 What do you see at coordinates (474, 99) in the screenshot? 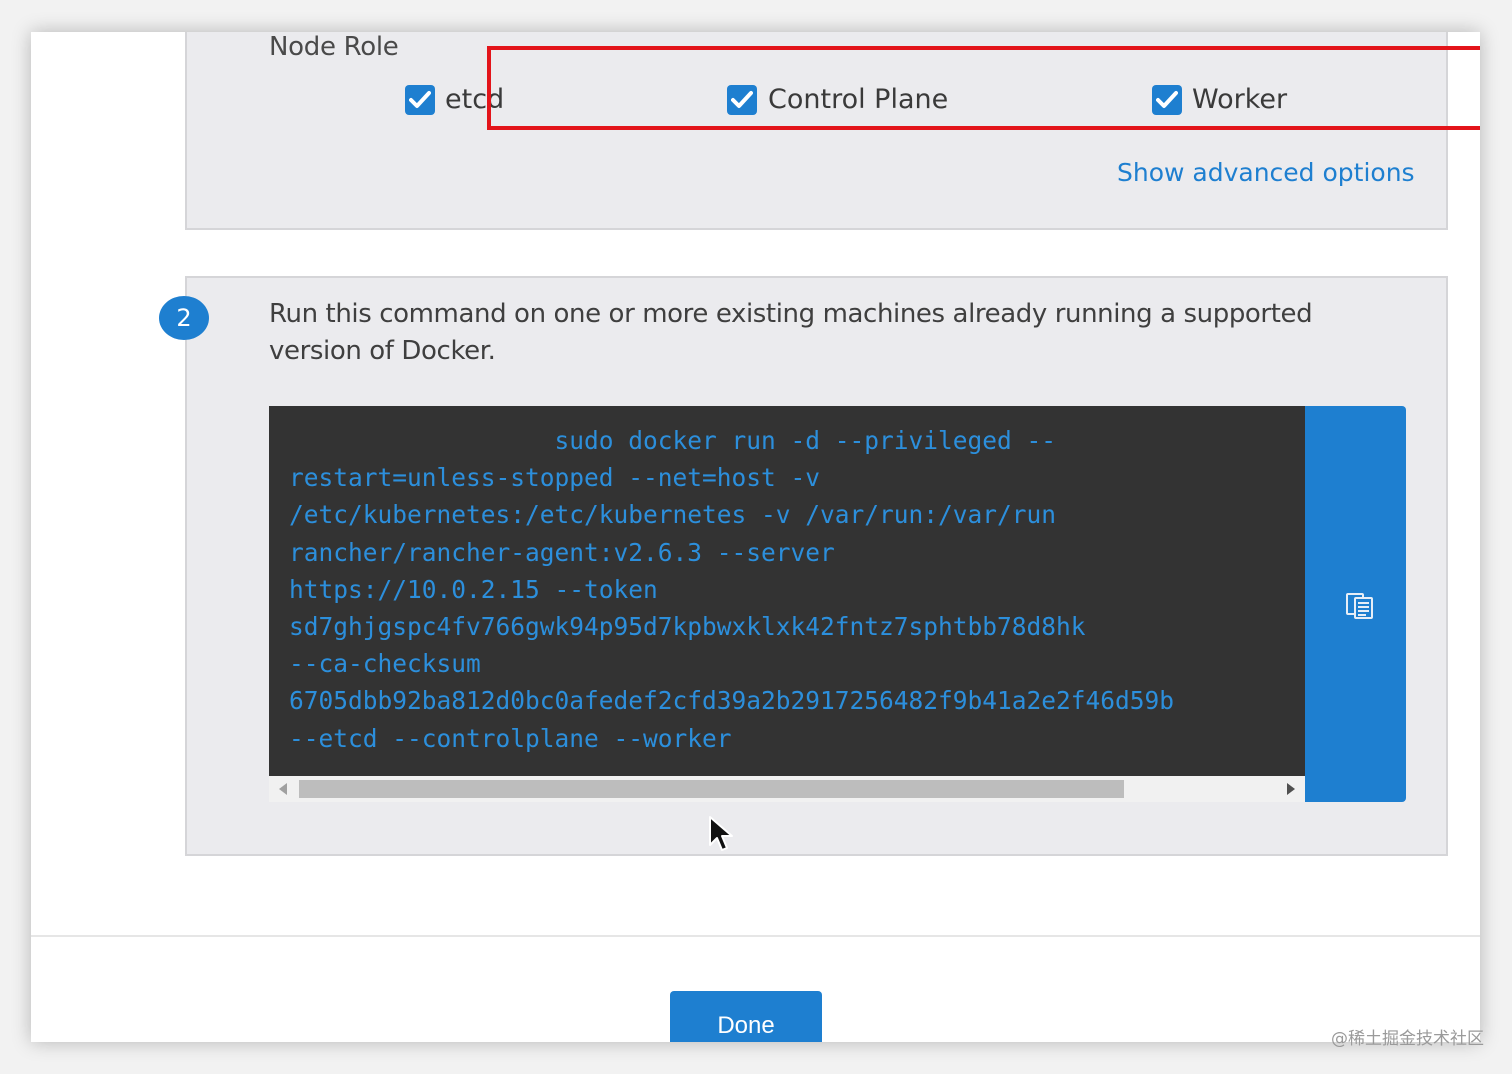
I see `etcd-label: etcd` at bounding box center [474, 99].